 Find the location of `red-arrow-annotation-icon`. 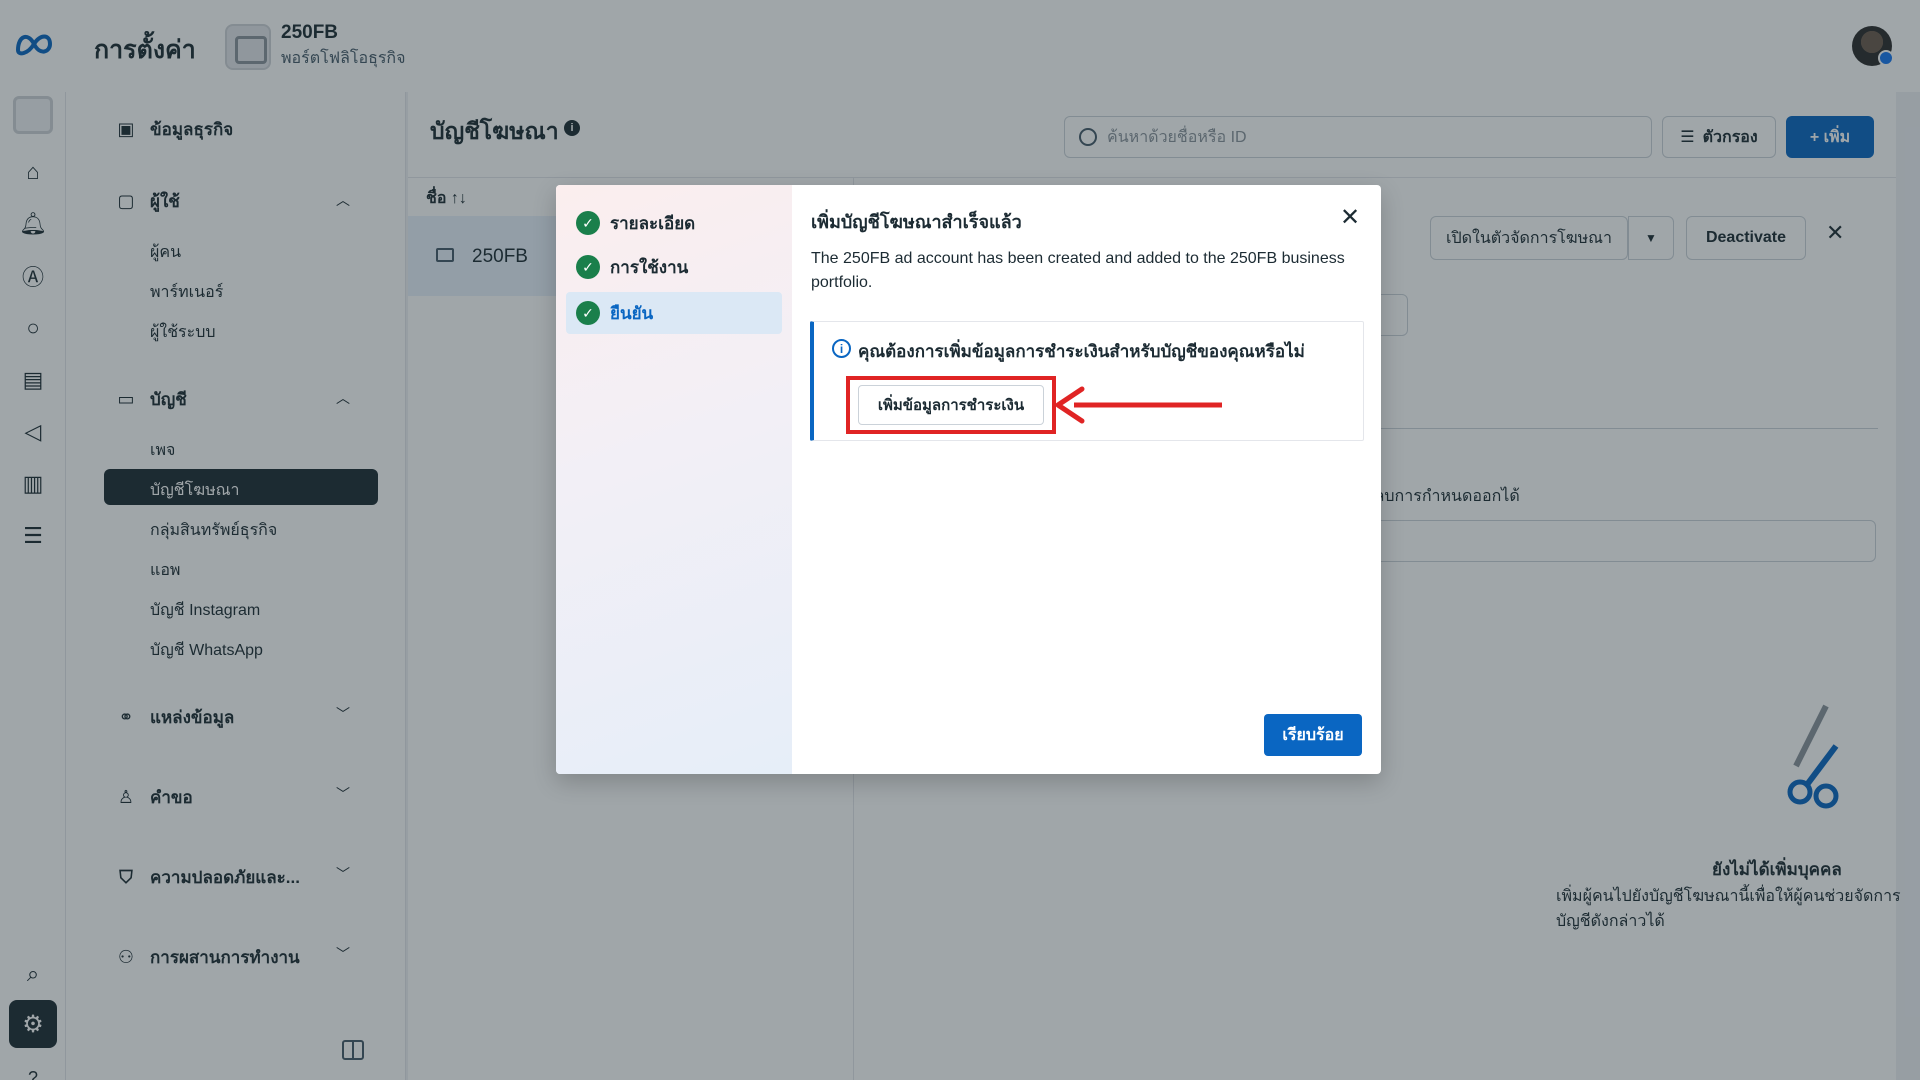

red-arrow-annotation-icon is located at coordinates (1138, 405).